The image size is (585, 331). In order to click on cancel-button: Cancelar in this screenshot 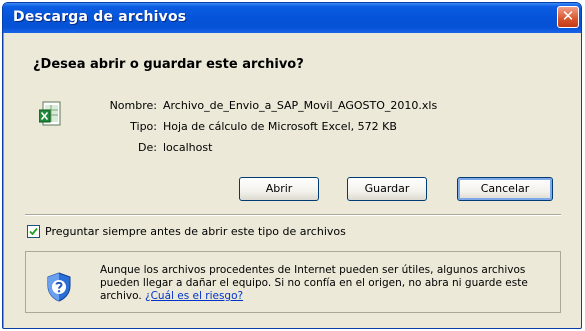, I will do `click(505, 189)`.